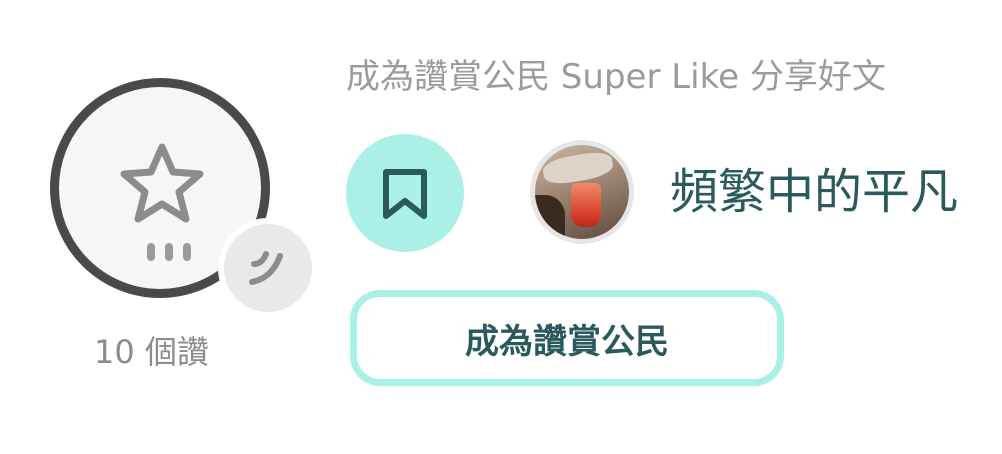 This screenshot has height=454, width=1002. I want to click on like-count-label: 10 個讚, so click(151, 352).